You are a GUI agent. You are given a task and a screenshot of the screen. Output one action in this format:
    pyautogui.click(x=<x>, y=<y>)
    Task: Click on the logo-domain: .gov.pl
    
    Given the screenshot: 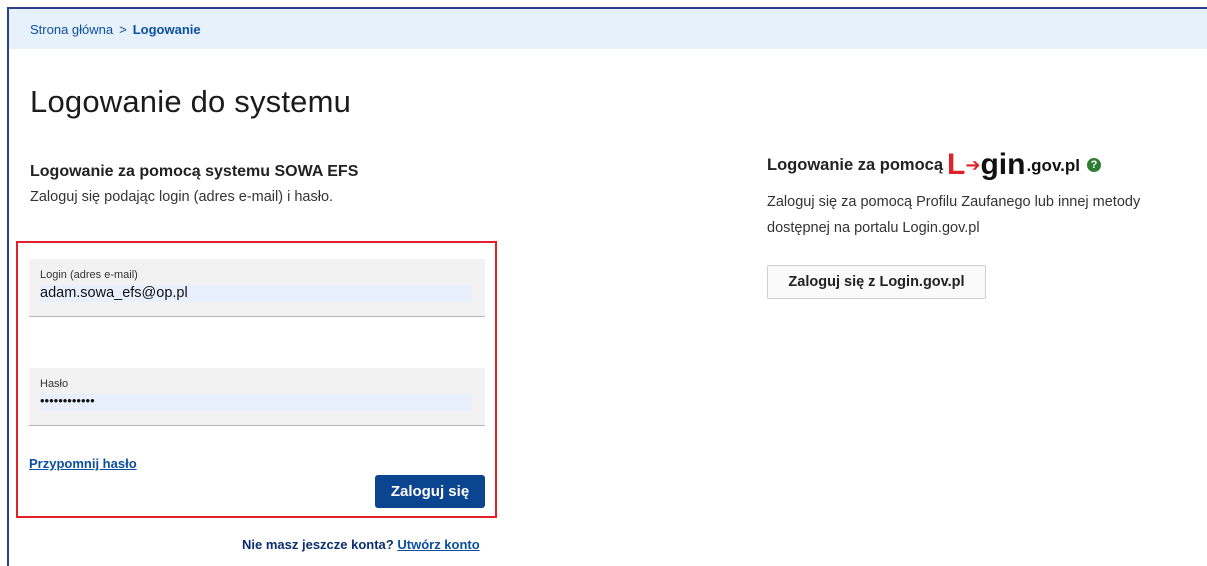 What is the action you would take?
    pyautogui.click(x=1053, y=165)
    